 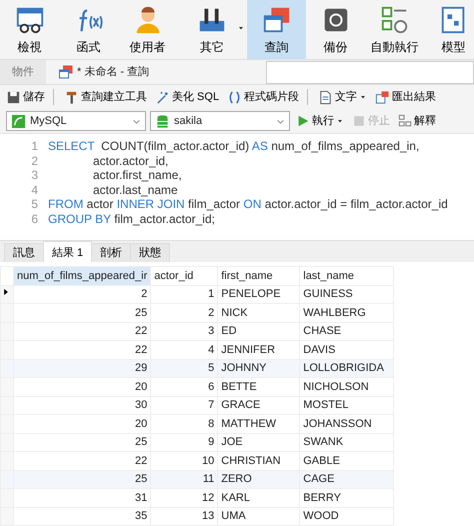 What do you see at coordinates (147, 29) in the screenshot?
I see `ribbon-button: 使用者` at bounding box center [147, 29].